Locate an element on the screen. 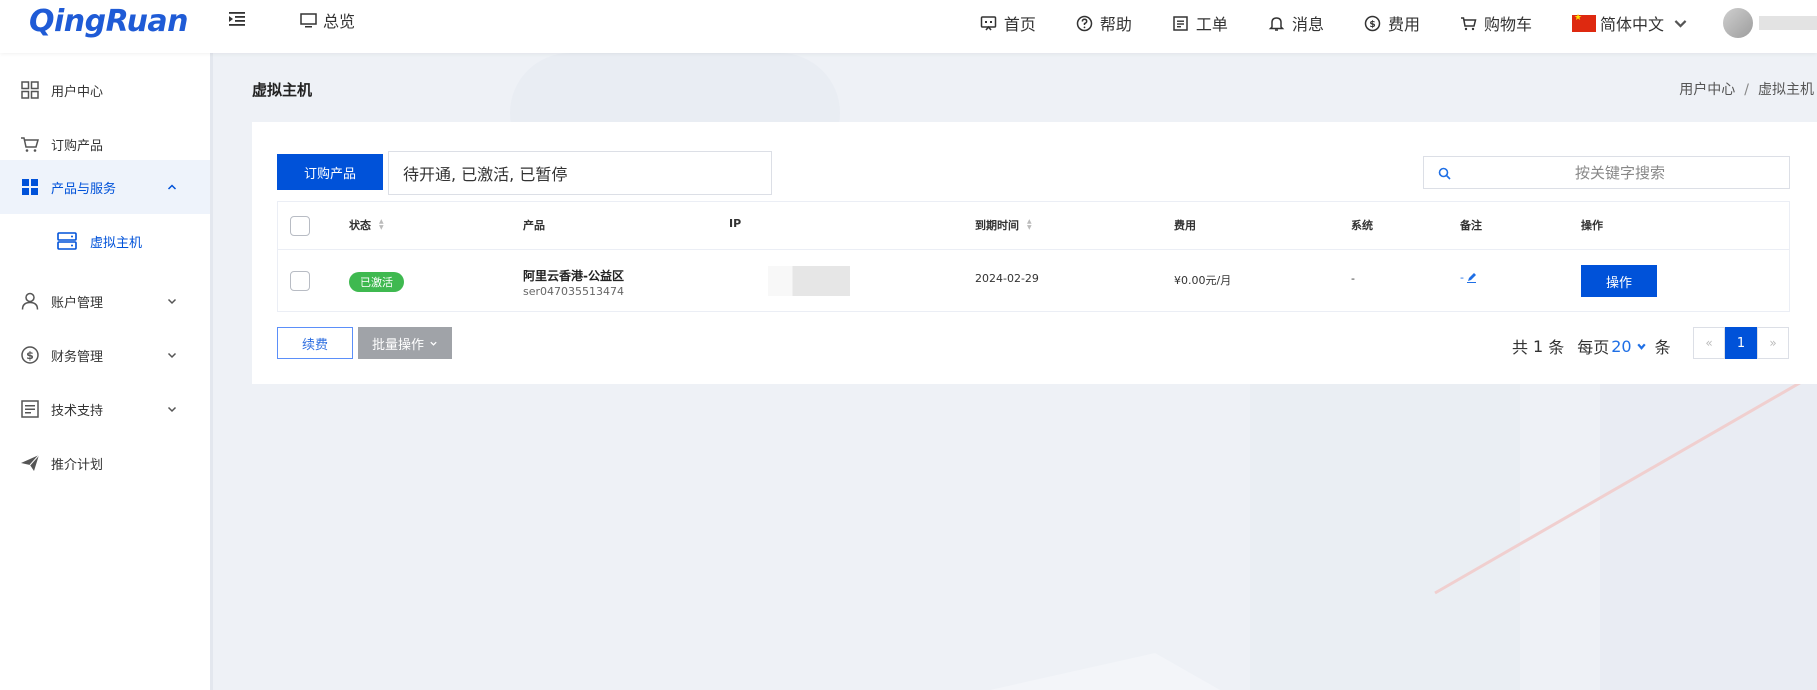 The image size is (1817, 690). sidebar-item-tech-support: 技术支持 is located at coordinates (105, 409).